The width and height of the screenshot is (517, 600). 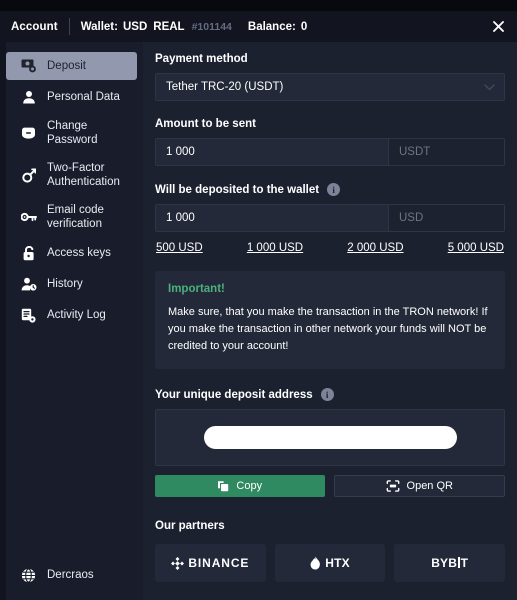 I want to click on header-account-label: Account, so click(x=34, y=26).